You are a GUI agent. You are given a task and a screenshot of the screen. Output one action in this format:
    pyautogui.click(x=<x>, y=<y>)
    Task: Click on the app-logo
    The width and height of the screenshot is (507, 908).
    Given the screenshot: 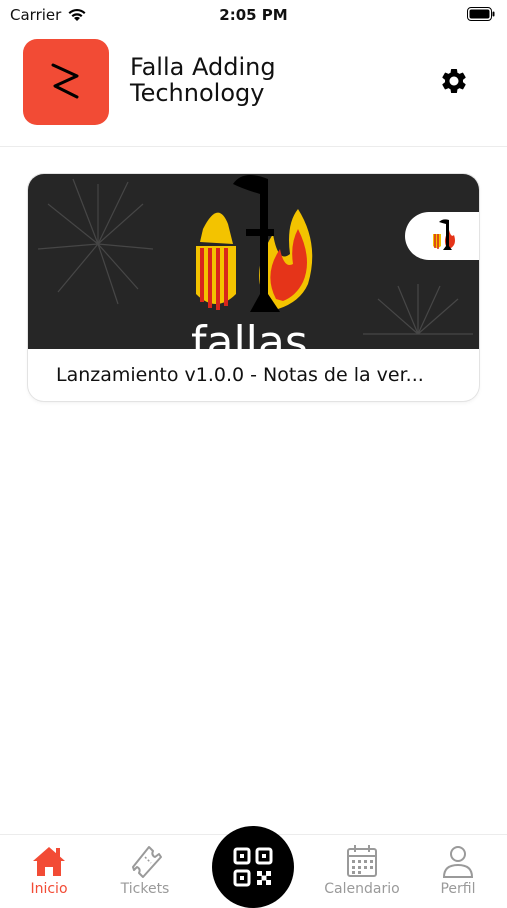 What is the action you would take?
    pyautogui.click(x=66, y=82)
    